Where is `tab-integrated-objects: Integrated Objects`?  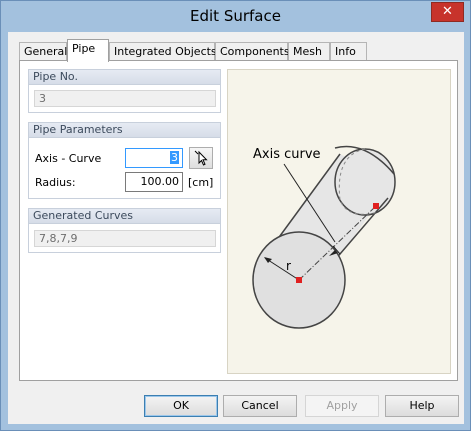
tab-integrated-objects: Integrated Objects is located at coordinates (163, 51).